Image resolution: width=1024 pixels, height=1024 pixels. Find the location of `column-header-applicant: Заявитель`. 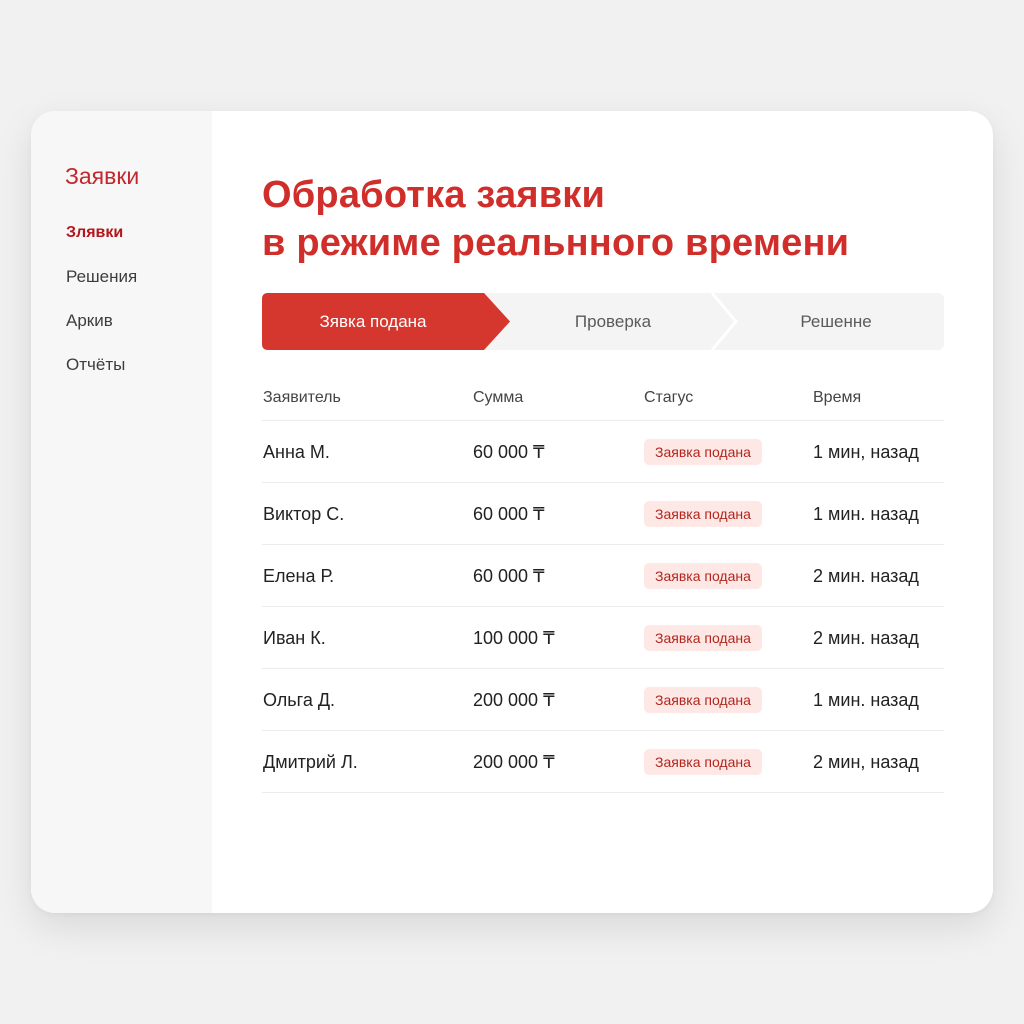

column-header-applicant: Заявитель is located at coordinates (302, 397).